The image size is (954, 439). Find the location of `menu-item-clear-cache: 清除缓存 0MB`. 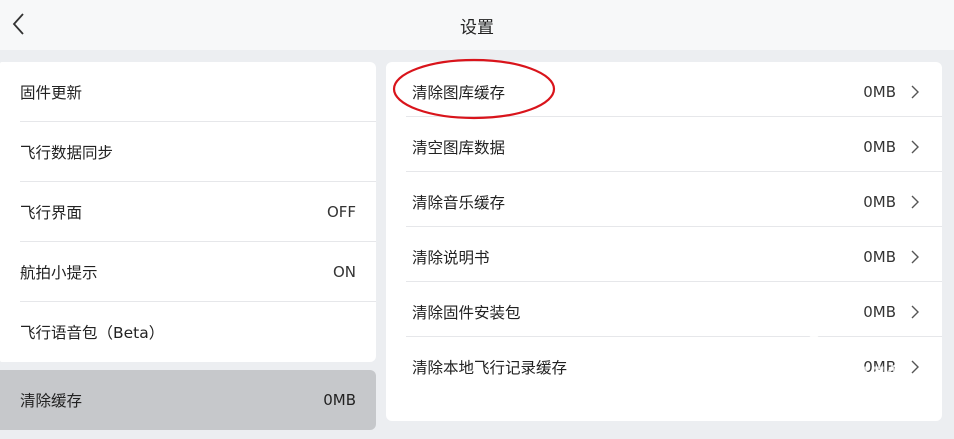

menu-item-clear-cache: 清除缓存 0MB is located at coordinates (188, 400).